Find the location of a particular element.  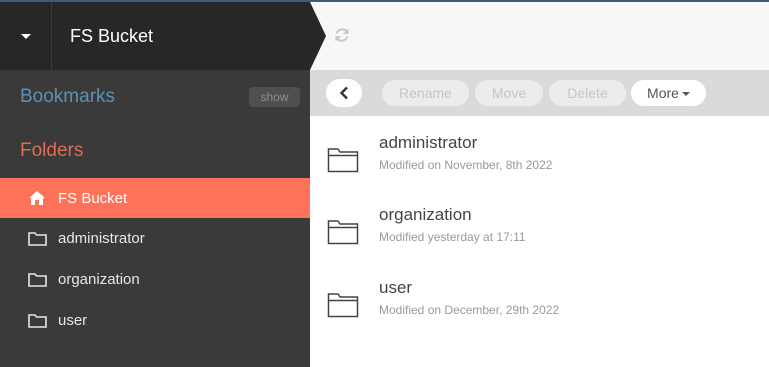

file-name: organization is located at coordinates (425, 214).